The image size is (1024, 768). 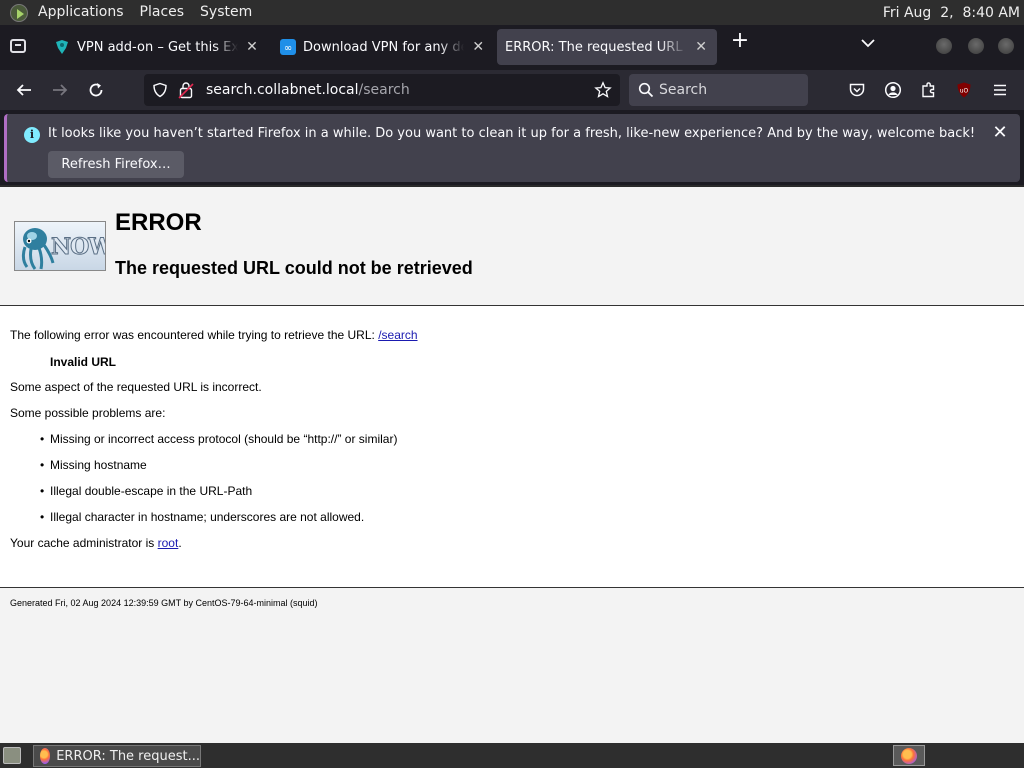 What do you see at coordinates (78, 247) in the screenshot?
I see `logo-text: NOW` at bounding box center [78, 247].